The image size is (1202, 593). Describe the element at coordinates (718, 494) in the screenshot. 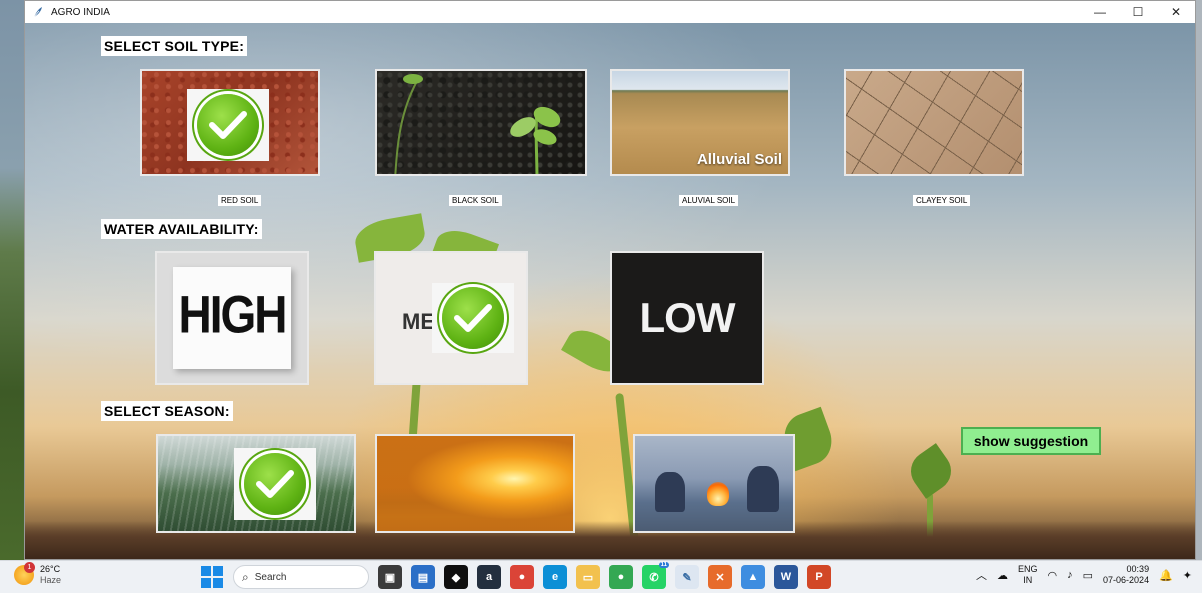

I see `campfire` at that location.